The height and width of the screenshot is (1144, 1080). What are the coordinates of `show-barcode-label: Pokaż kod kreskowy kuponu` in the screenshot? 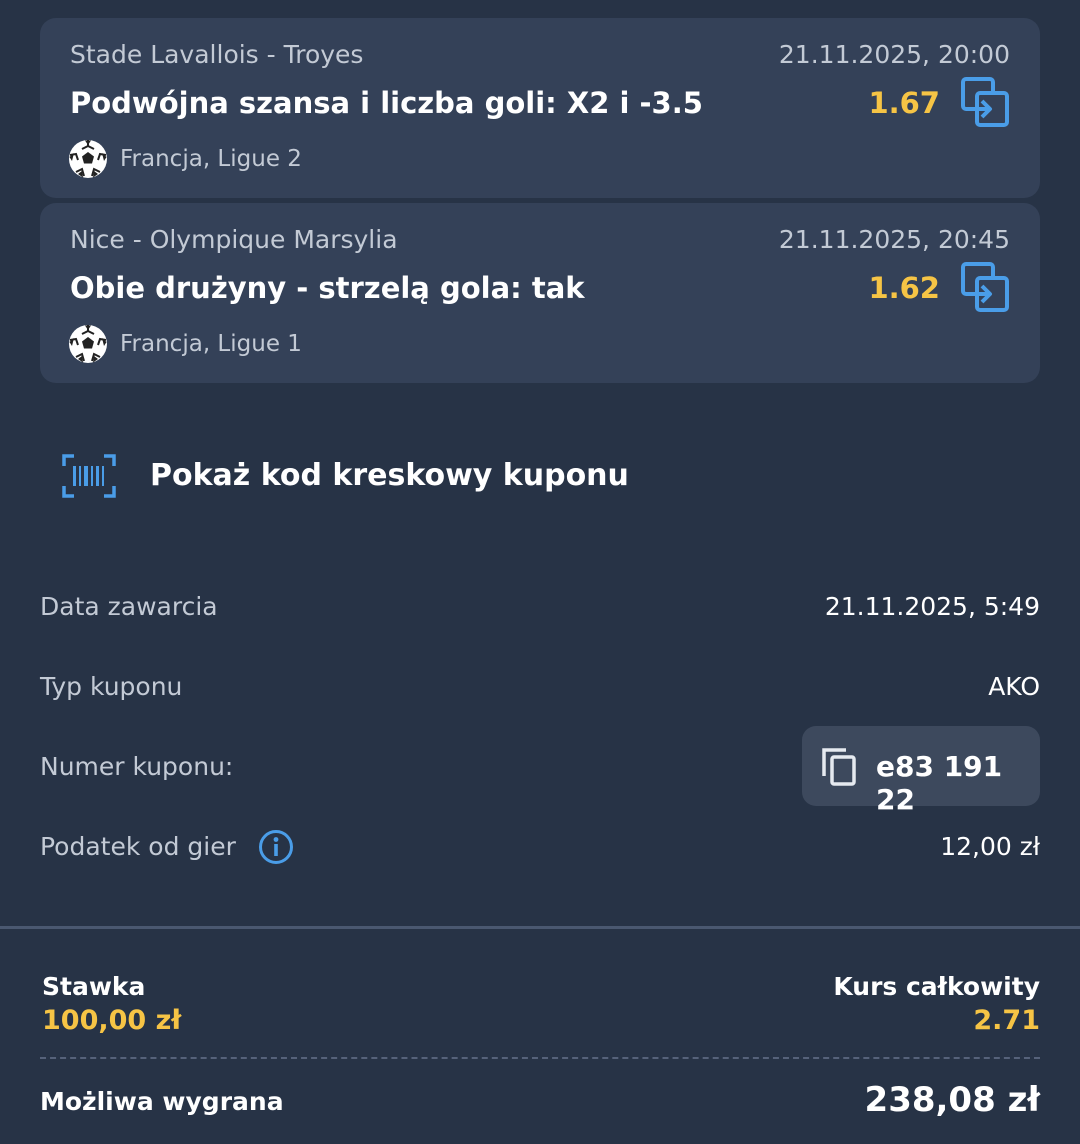 It's located at (389, 475).